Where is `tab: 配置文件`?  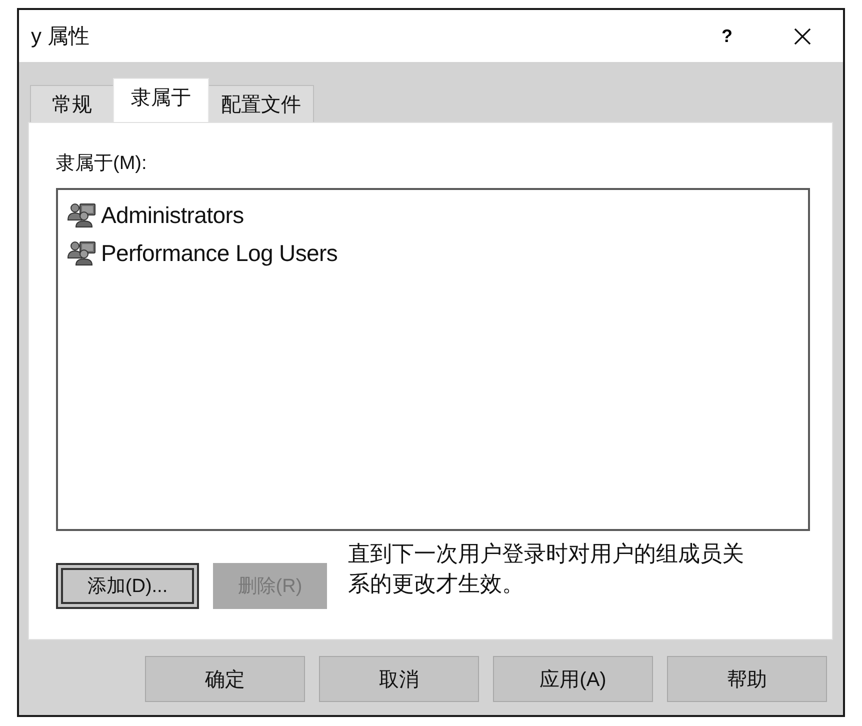
tab: 配置文件 is located at coordinates (261, 103).